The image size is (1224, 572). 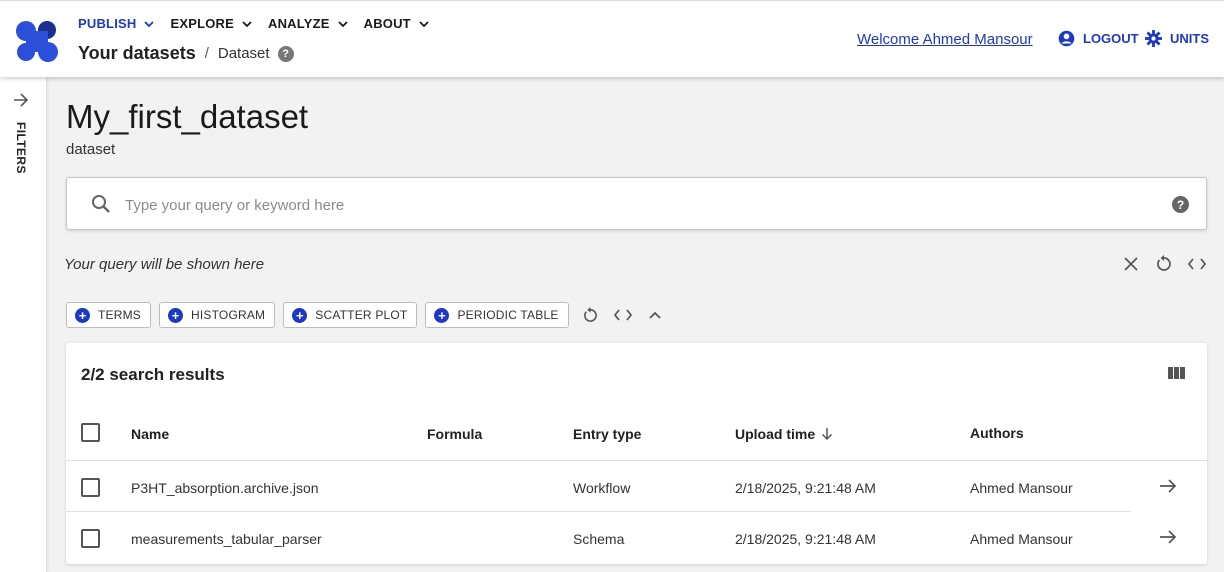 I want to click on column-header-authors: Authors, so click(x=997, y=433).